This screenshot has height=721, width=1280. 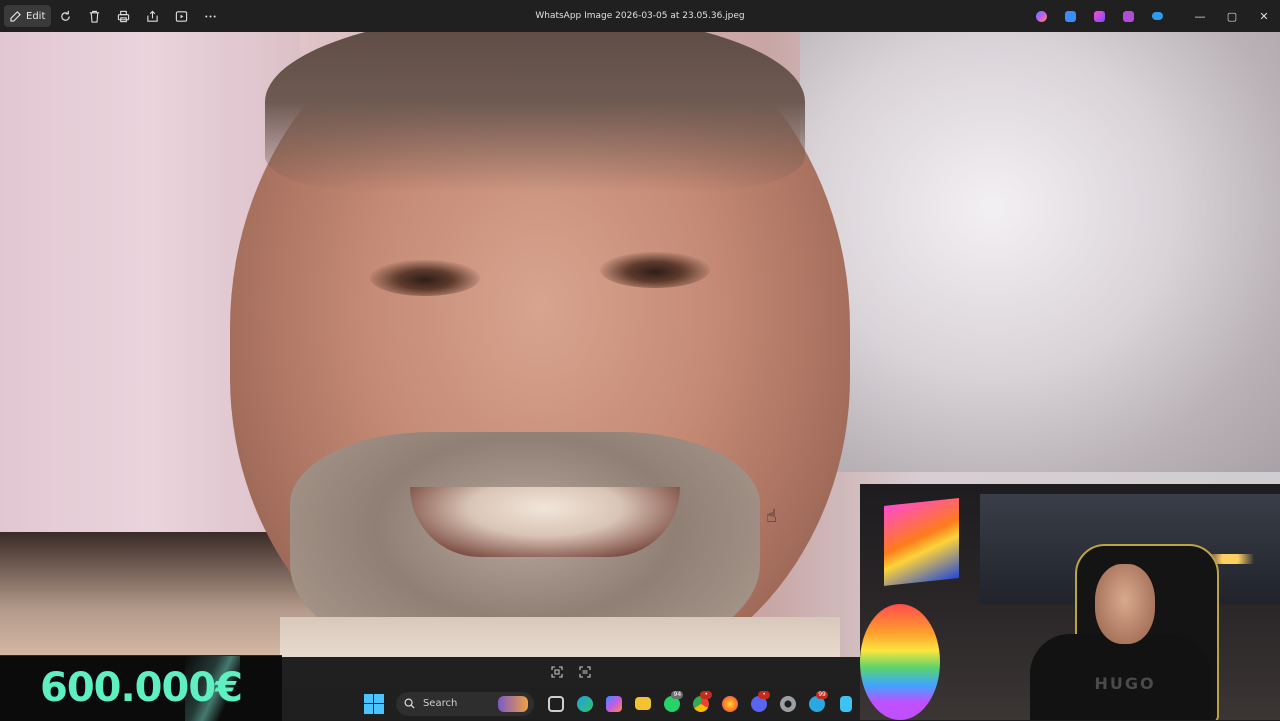 What do you see at coordinates (764, 695) in the screenshot?
I see `discord-badge: •` at bounding box center [764, 695].